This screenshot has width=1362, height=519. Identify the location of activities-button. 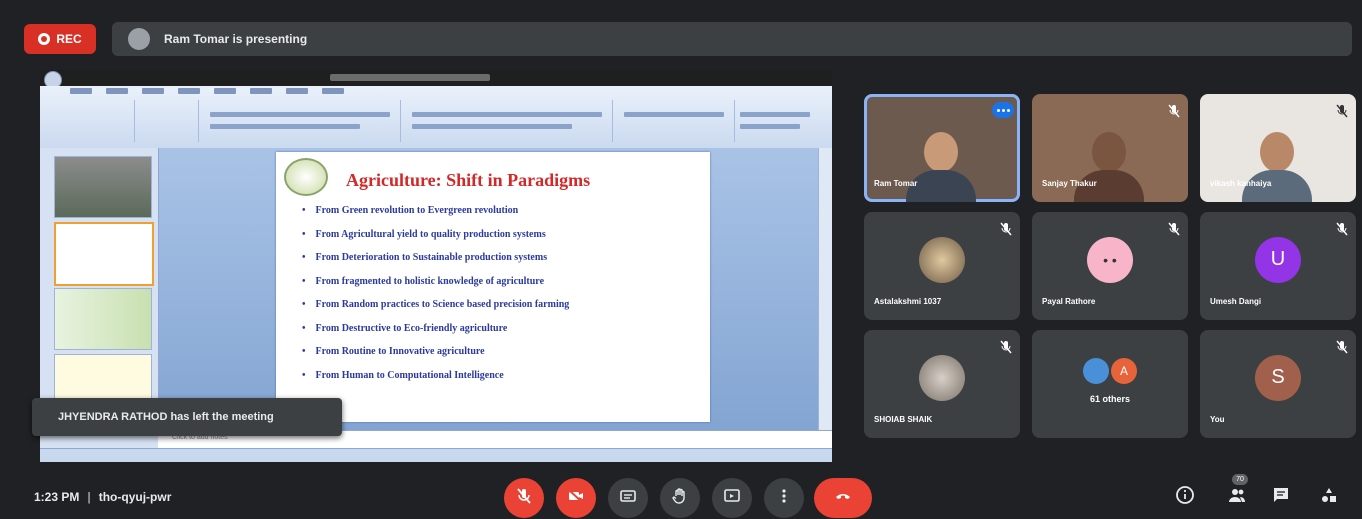
(1329, 497).